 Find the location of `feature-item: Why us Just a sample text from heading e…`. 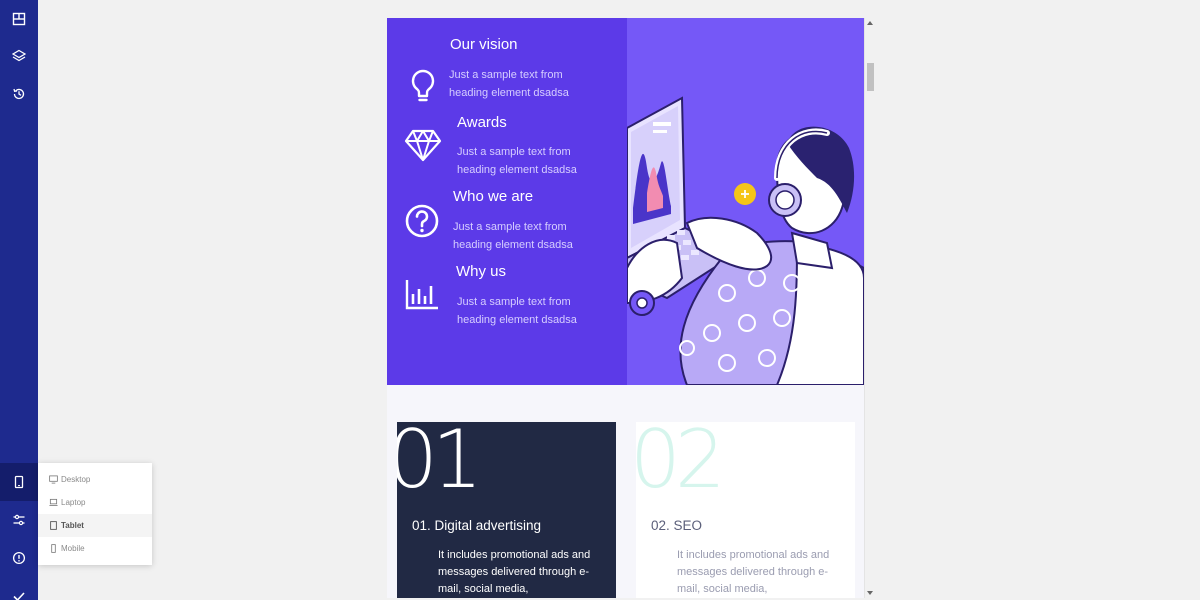

feature-item: Why us Just a sample text from heading e… is located at coordinates (507, 300).